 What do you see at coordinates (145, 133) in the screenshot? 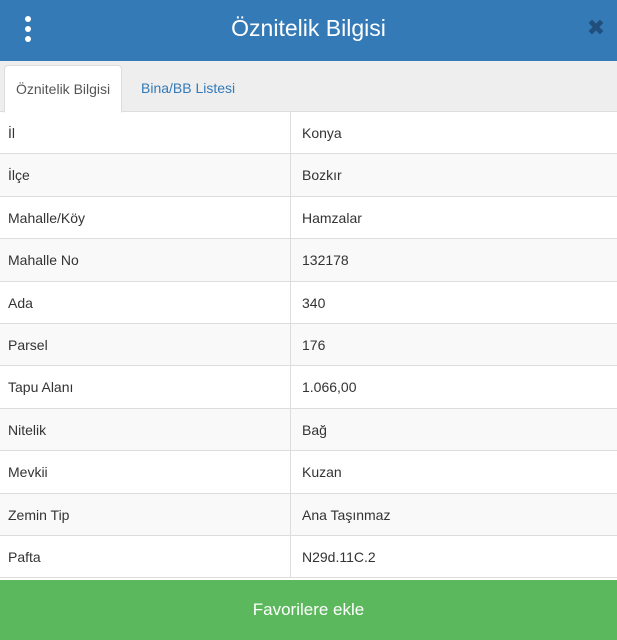
I see `row-label: İl` at bounding box center [145, 133].